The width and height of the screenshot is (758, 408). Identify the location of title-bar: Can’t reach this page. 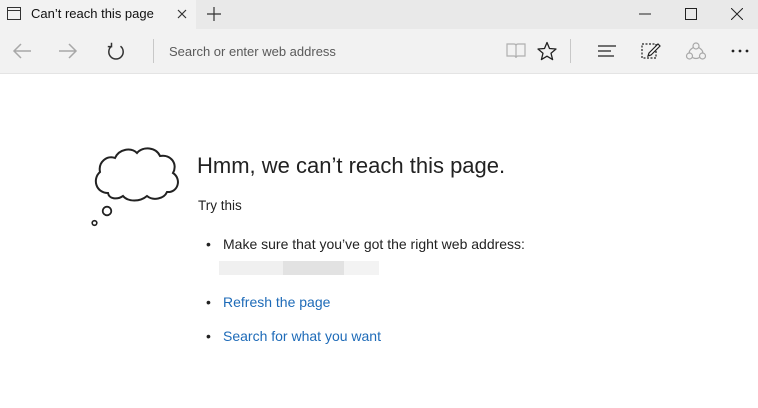
(379, 14).